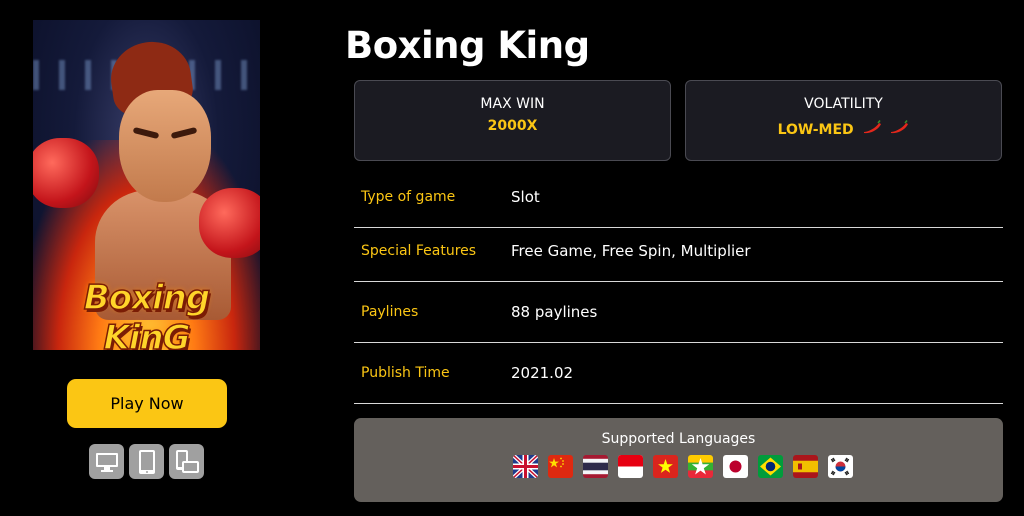 This screenshot has width=1024, height=516. Describe the element at coordinates (843, 120) in the screenshot. I see `volatility-box: VOLATILITY LOW-MED` at that location.